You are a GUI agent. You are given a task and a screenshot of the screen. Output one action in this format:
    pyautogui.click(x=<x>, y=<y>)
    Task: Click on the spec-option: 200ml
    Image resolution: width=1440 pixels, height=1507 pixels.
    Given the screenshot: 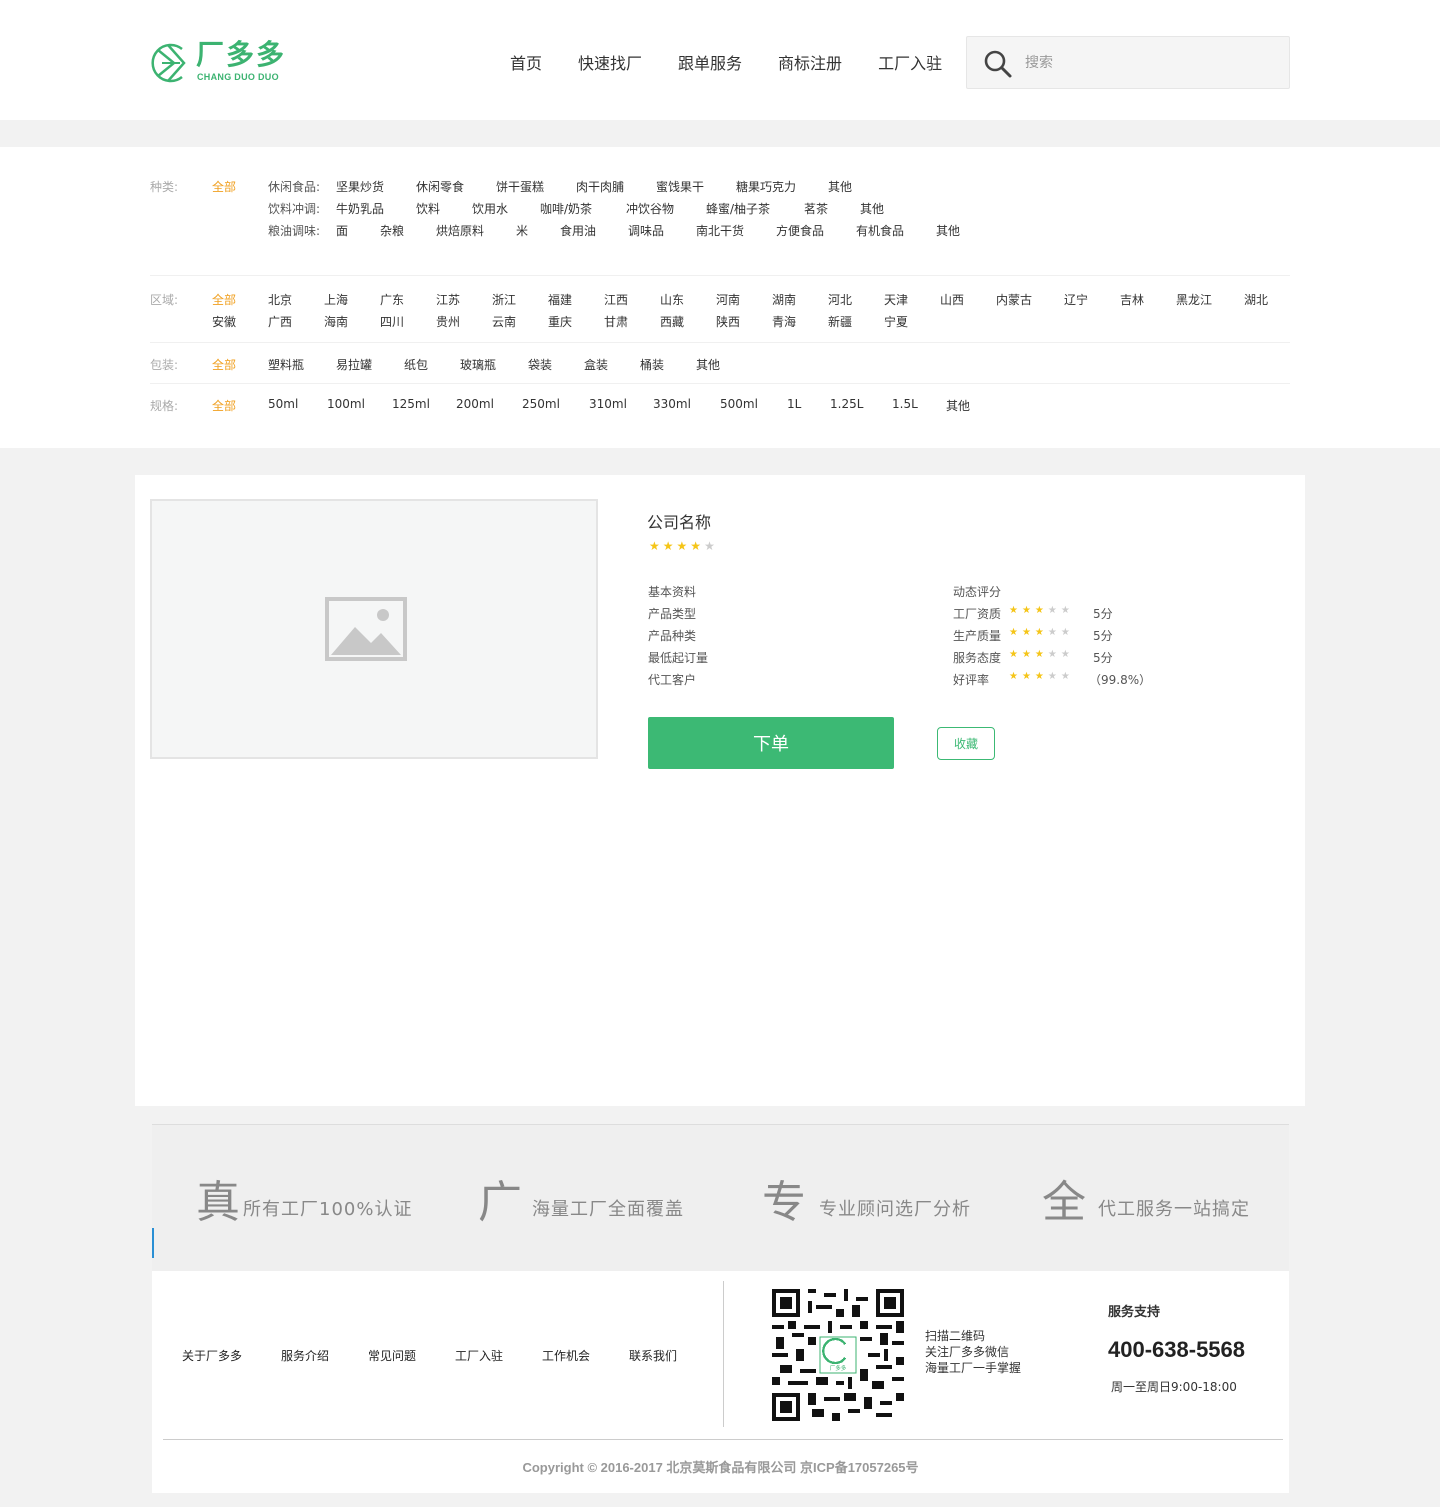 What is the action you would take?
    pyautogui.click(x=475, y=404)
    